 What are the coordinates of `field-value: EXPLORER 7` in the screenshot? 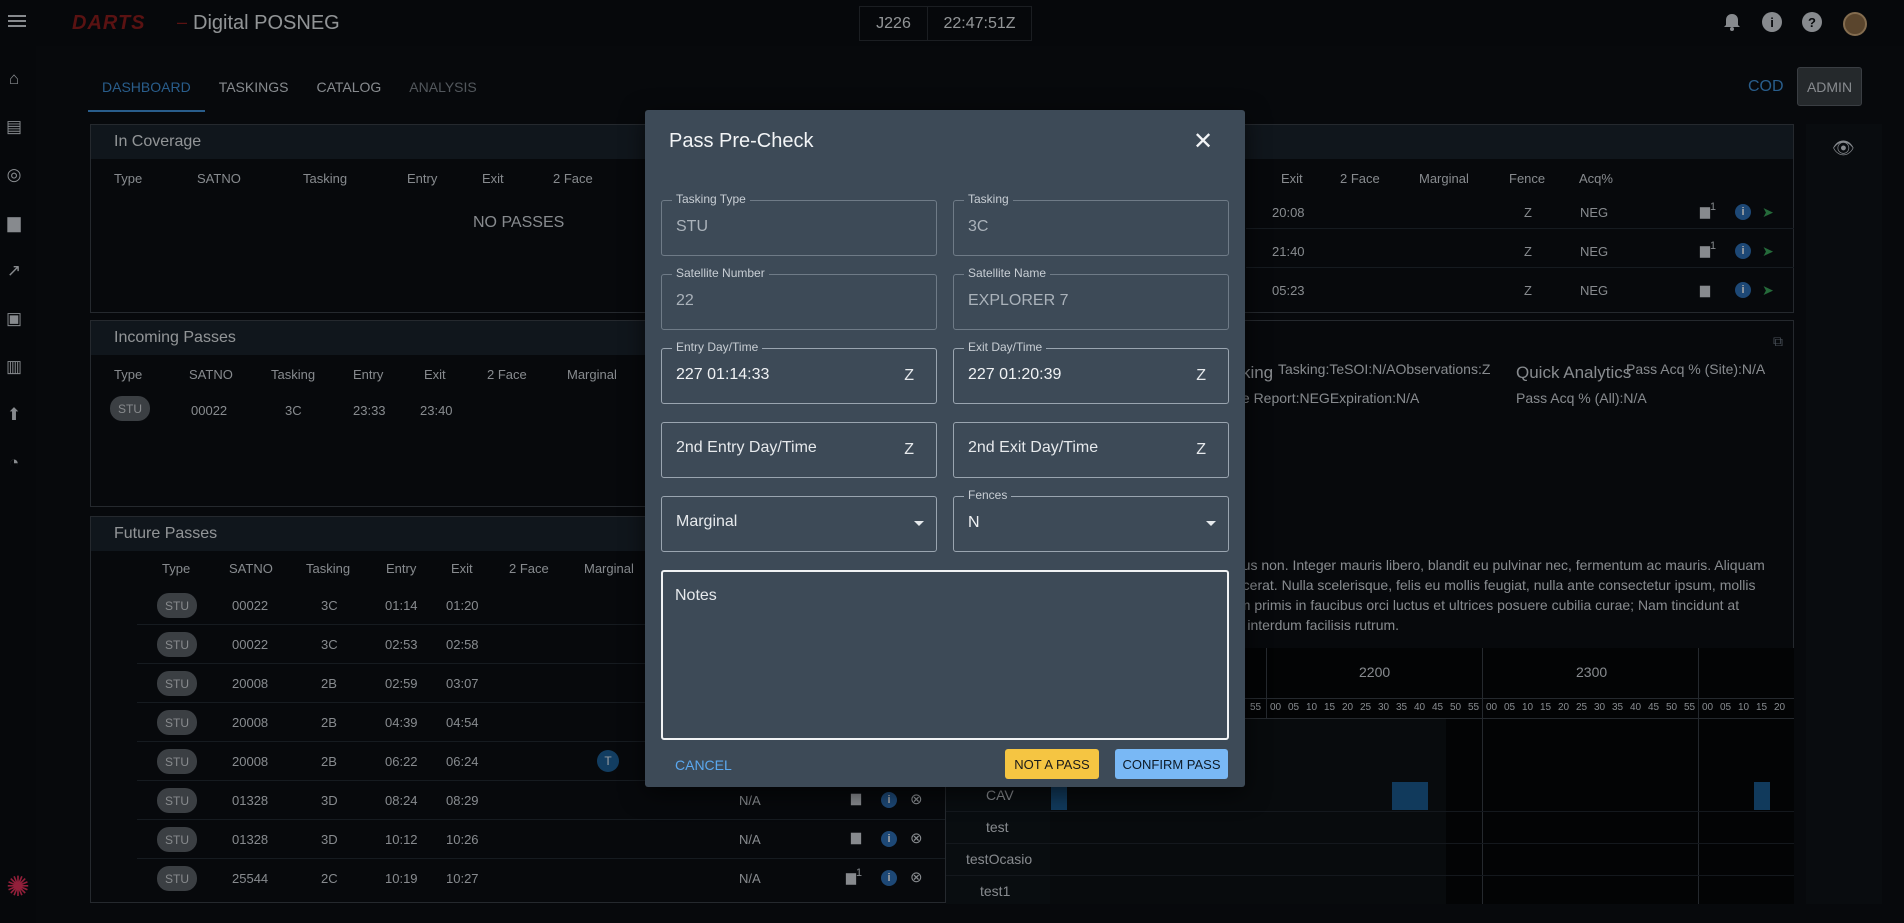 It's located at (1018, 300).